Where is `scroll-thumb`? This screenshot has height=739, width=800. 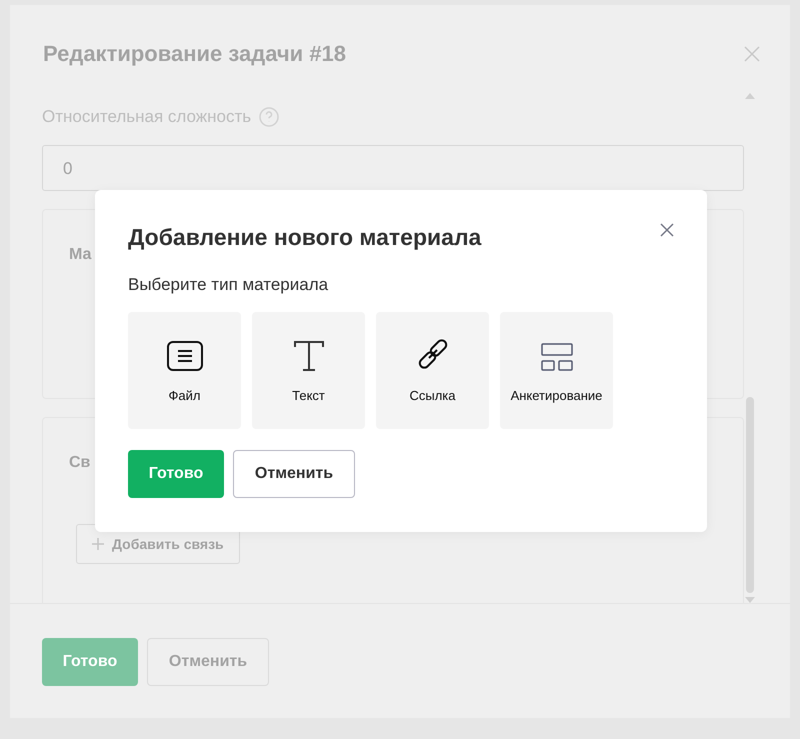 scroll-thumb is located at coordinates (750, 495).